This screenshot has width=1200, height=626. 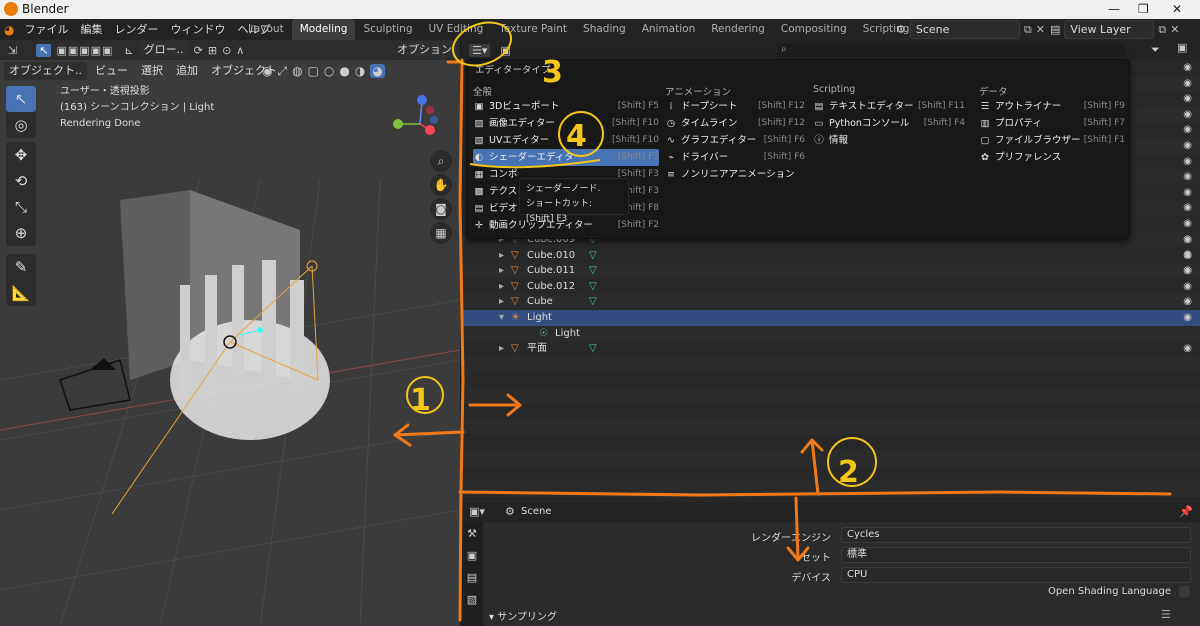 I want to click on annotation-label-3: 3, so click(x=552, y=72).